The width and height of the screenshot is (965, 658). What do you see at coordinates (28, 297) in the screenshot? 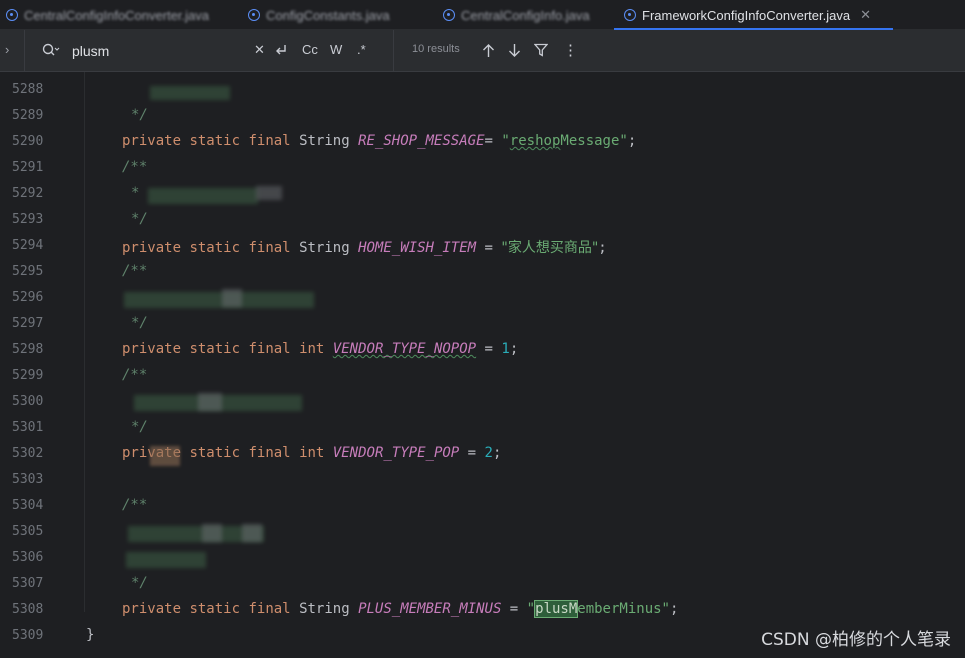
I see `line-number: 5296` at bounding box center [28, 297].